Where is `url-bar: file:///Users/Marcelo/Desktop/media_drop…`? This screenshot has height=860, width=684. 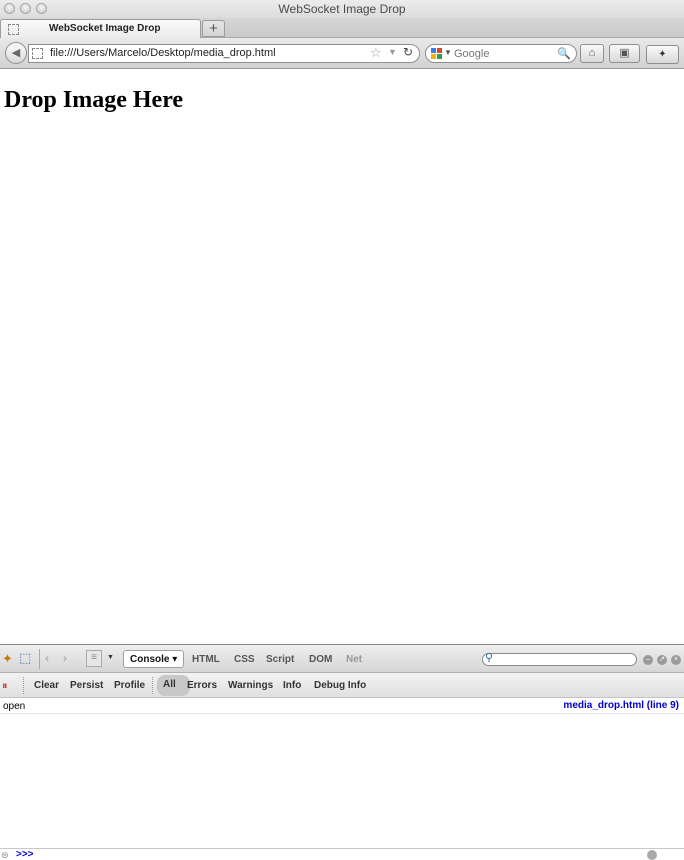 url-bar: file:///Users/Marcelo/Desktop/media_drop… is located at coordinates (224, 53).